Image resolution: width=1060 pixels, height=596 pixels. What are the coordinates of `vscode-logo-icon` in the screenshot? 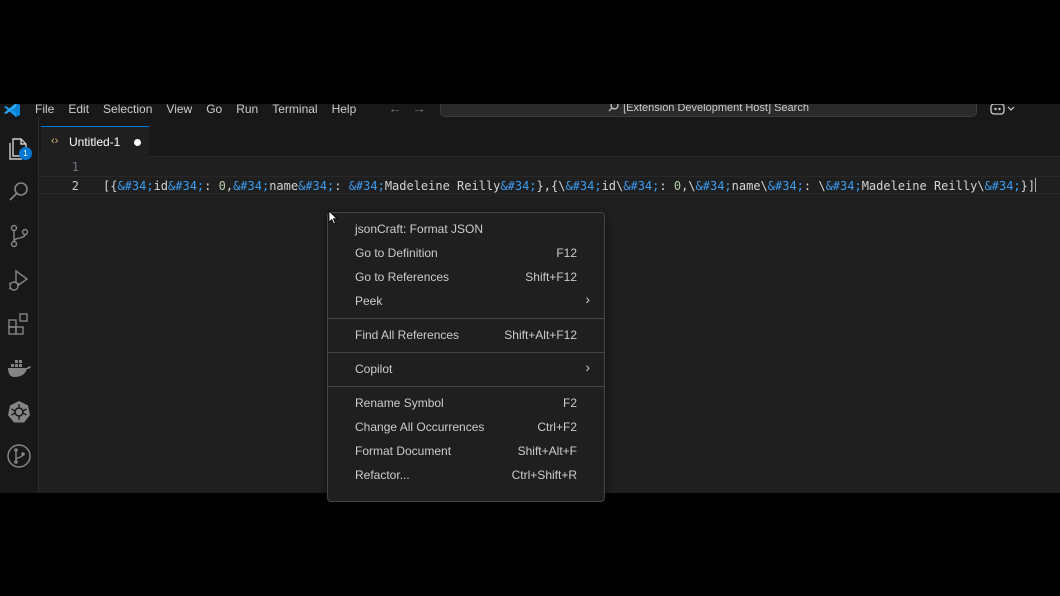 It's located at (12, 110).